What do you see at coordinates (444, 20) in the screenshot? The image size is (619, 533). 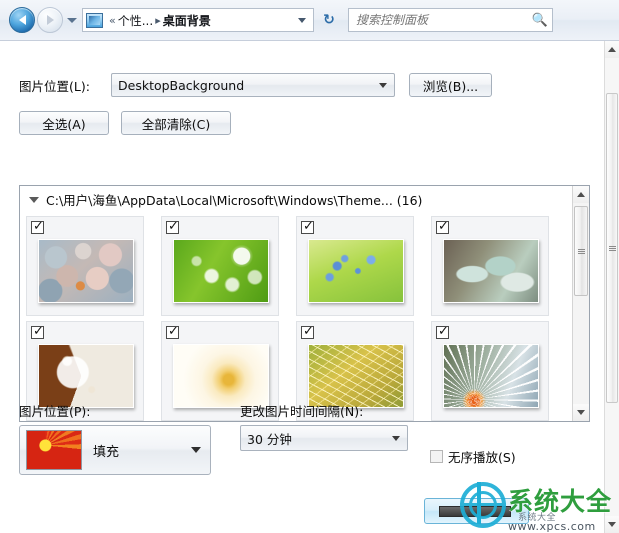 I see `search-input` at bounding box center [444, 20].